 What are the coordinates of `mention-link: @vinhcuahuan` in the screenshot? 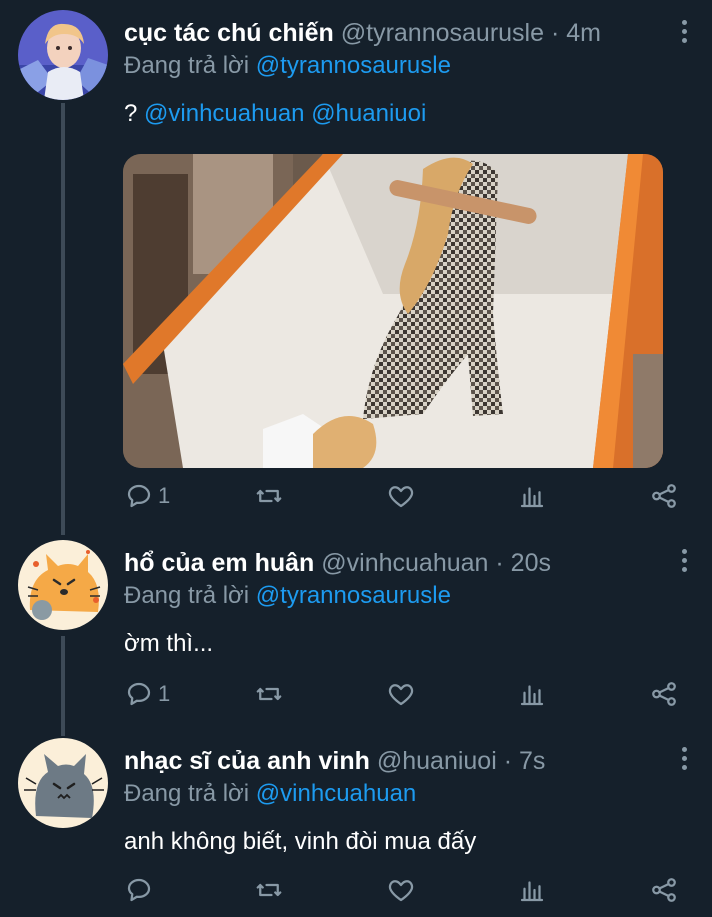 It's located at (224, 113).